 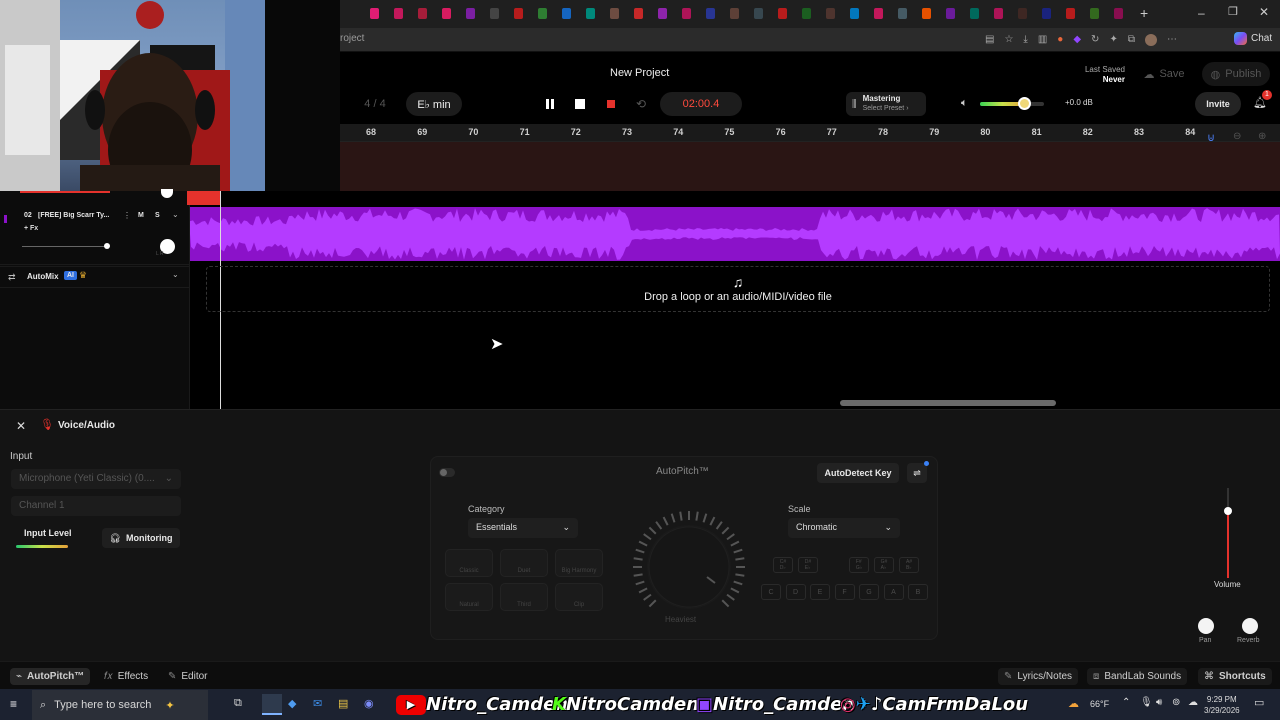 I want to click on sharp-key-button: D# E♭, so click(x=808, y=565).